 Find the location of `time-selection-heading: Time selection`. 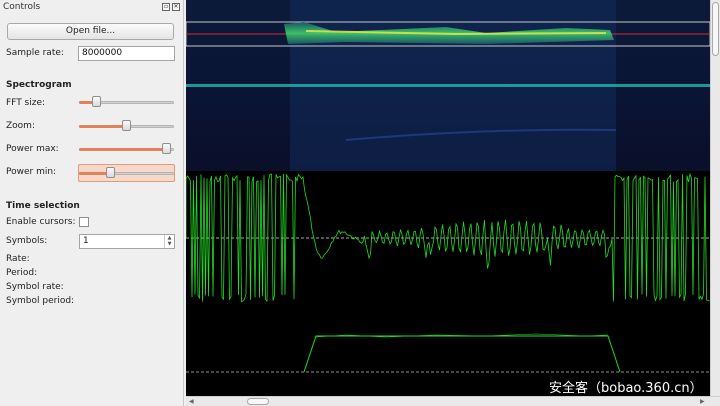

time-selection-heading: Time selection is located at coordinates (43, 206).